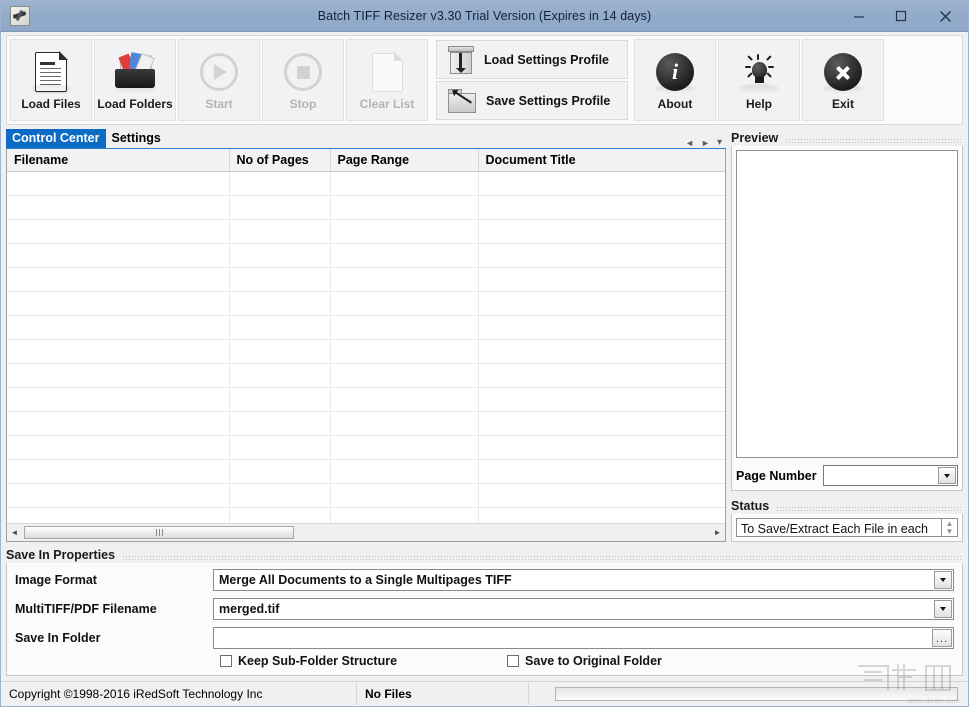 This screenshot has width=969, height=707. Describe the element at coordinates (750, 505) in the screenshot. I see `status-title: Status` at that location.